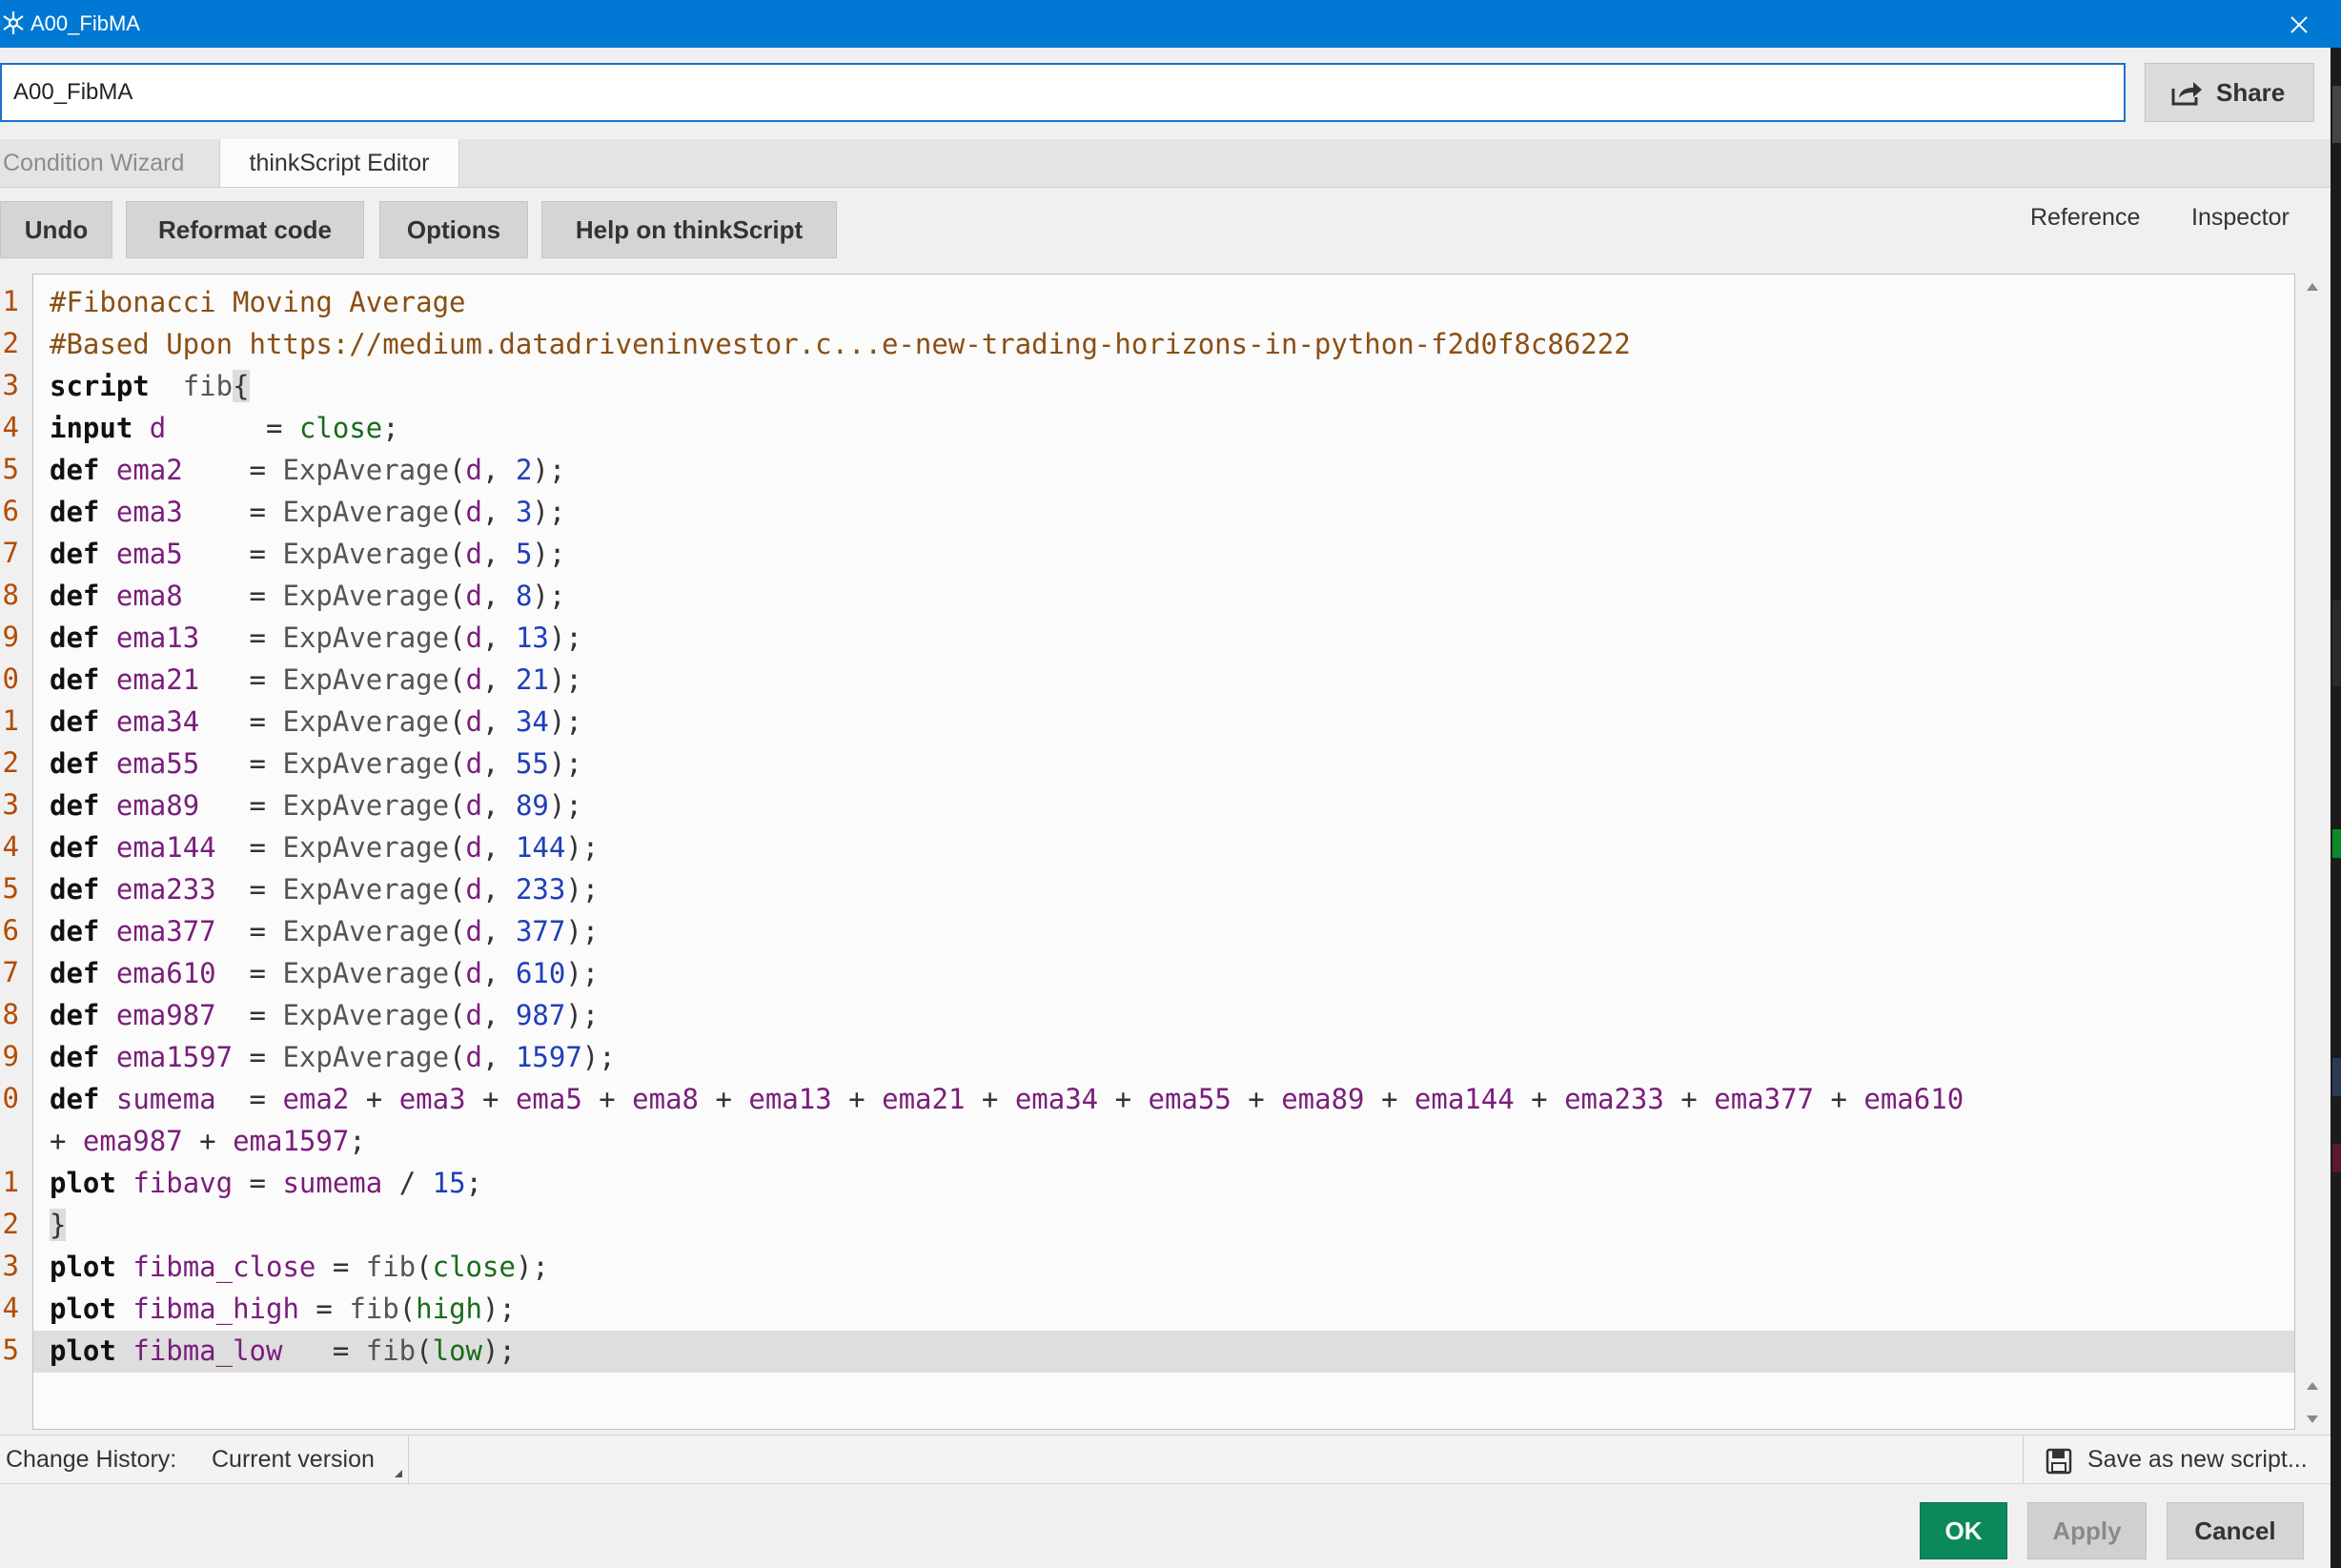 The width and height of the screenshot is (2341, 1568). Describe the element at coordinates (524, 512) in the screenshot. I see `code-token: 3` at that location.